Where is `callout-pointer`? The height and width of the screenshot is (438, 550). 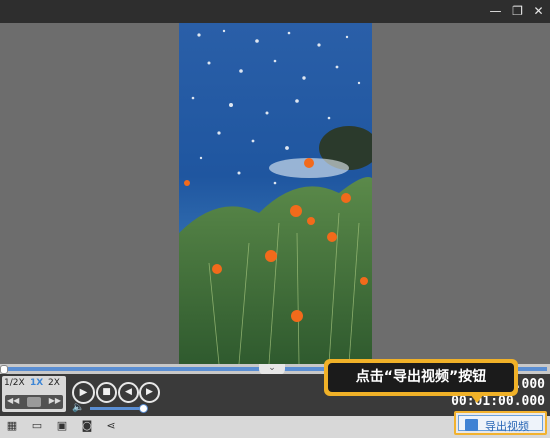
callout-pointer is located at coordinates (477, 398).